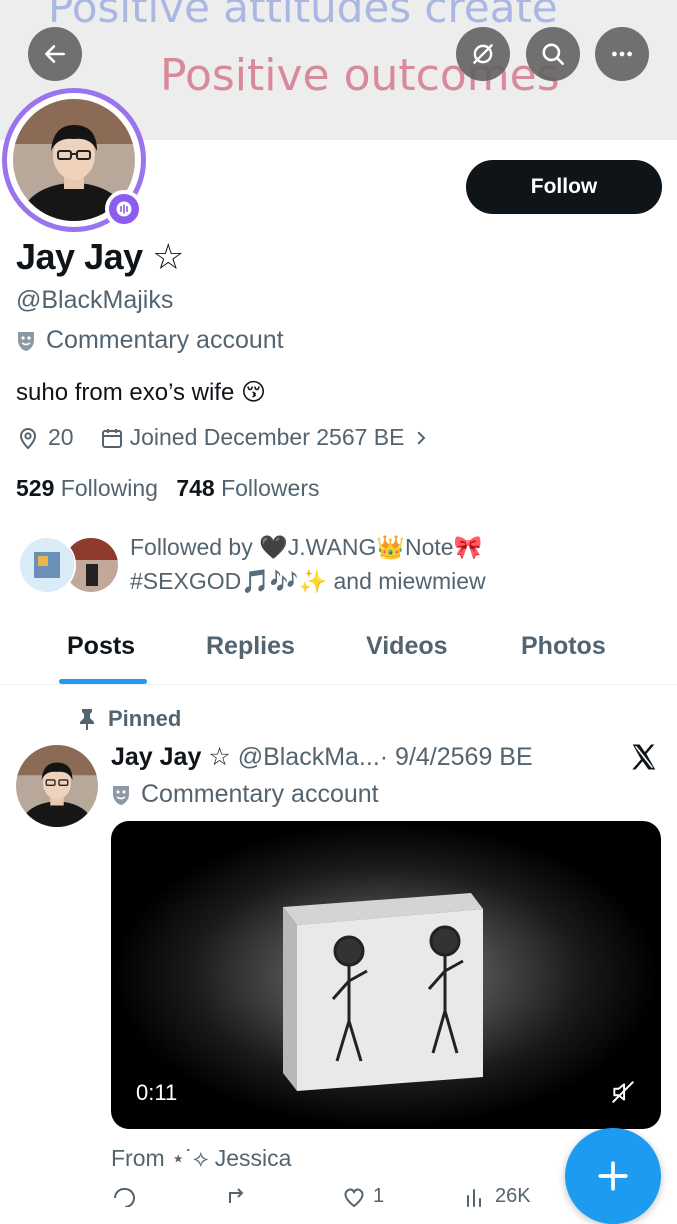  What do you see at coordinates (168, 488) in the screenshot?
I see `follow-stats: 529 Following 748 Followers` at bounding box center [168, 488].